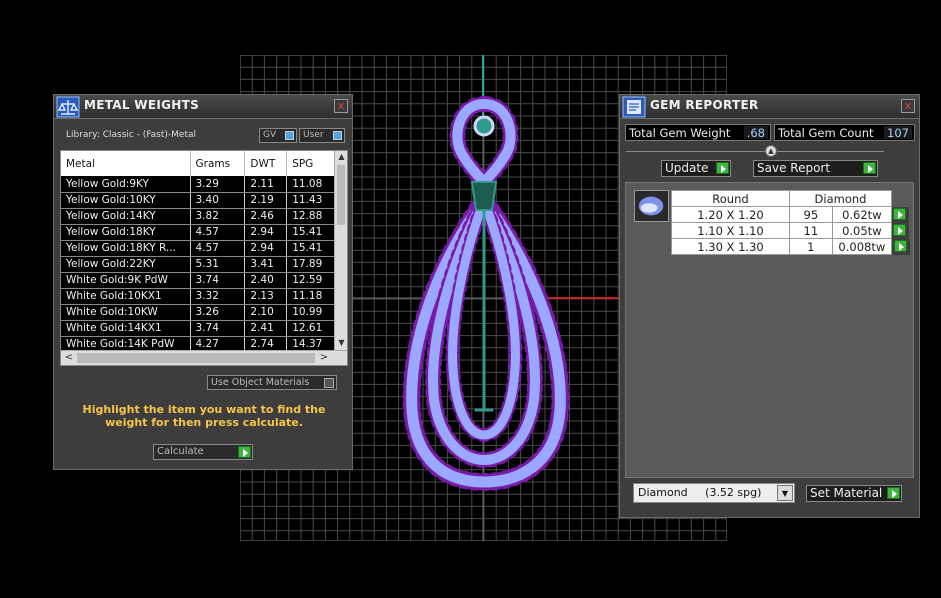 The image size is (941, 598). I want to click on calculate-button: Calculate, so click(203, 452).